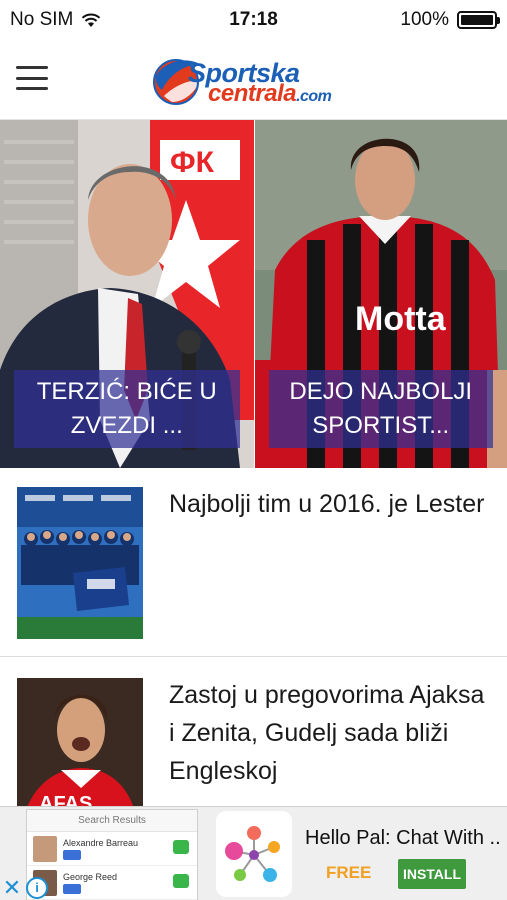 Image resolution: width=507 pixels, height=900 pixels. I want to click on hero-caption-line: TERZIĆ: BIĆE U, so click(126, 391).